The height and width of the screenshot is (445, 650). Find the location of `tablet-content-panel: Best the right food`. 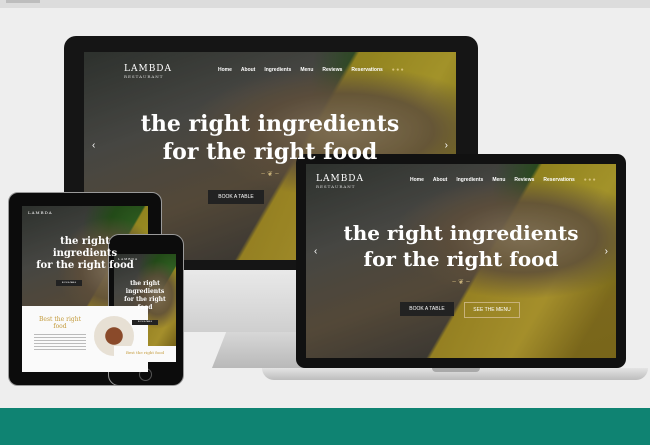

tablet-content-panel: Best the right food is located at coordinates (85, 339).